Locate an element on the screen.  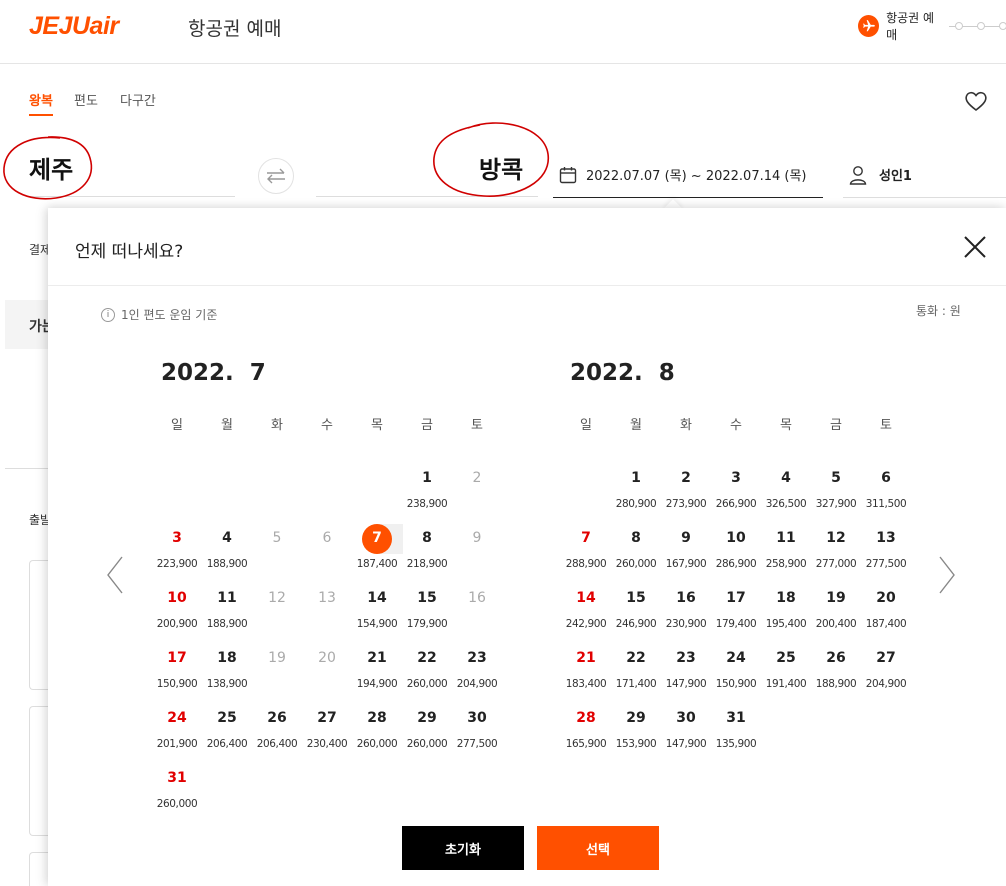
calendar-day: 18 195,400 is located at coordinates (786, 610).